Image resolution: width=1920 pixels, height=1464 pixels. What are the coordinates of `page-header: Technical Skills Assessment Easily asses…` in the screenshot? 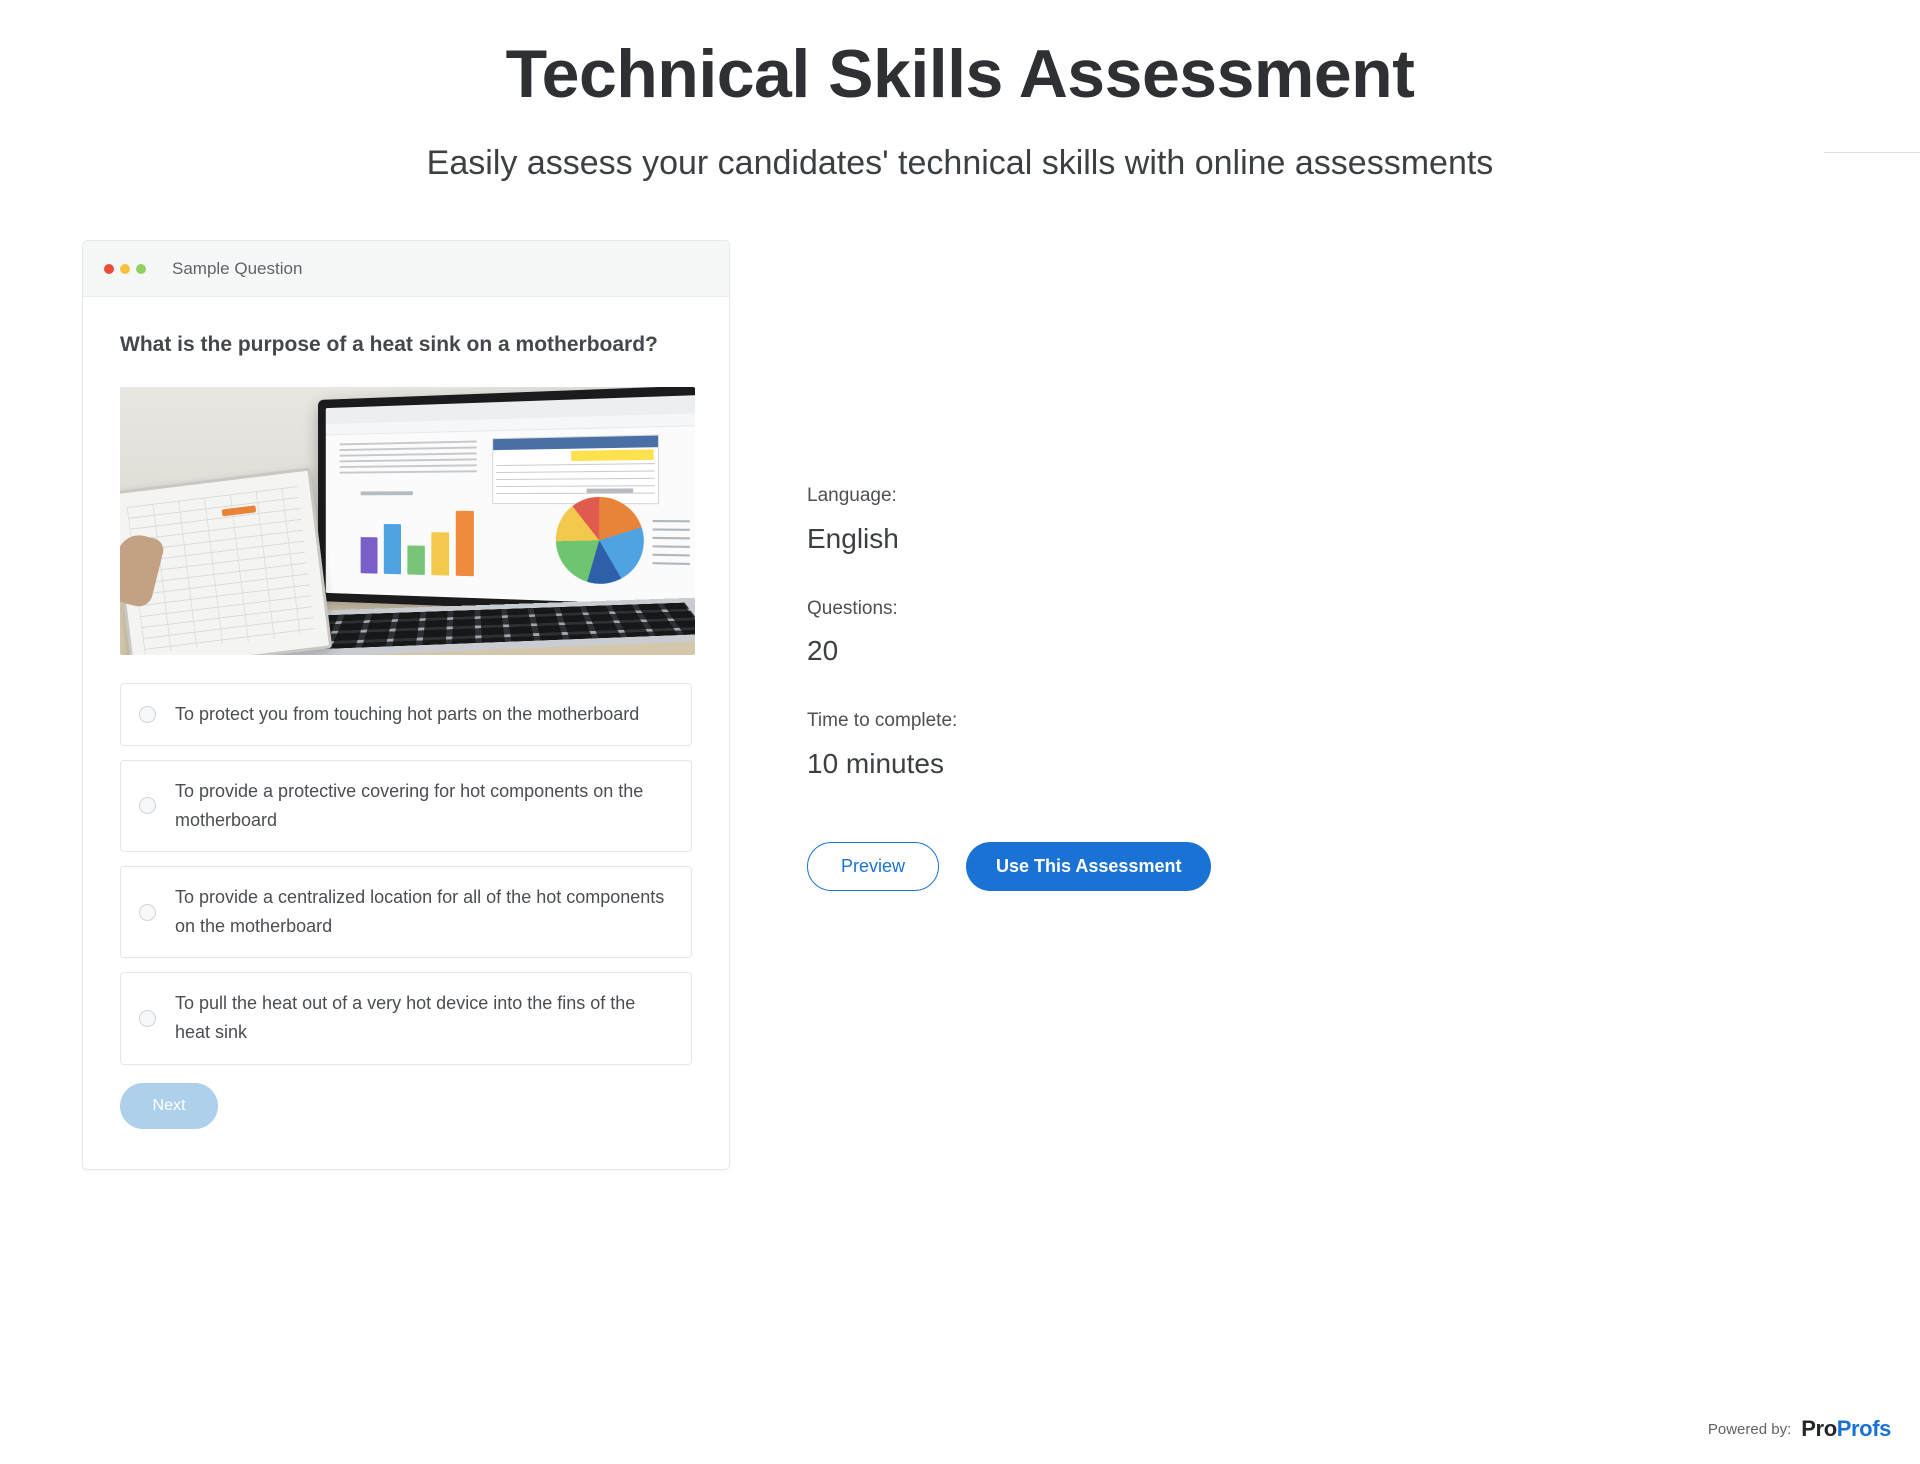 It's located at (960, 92).